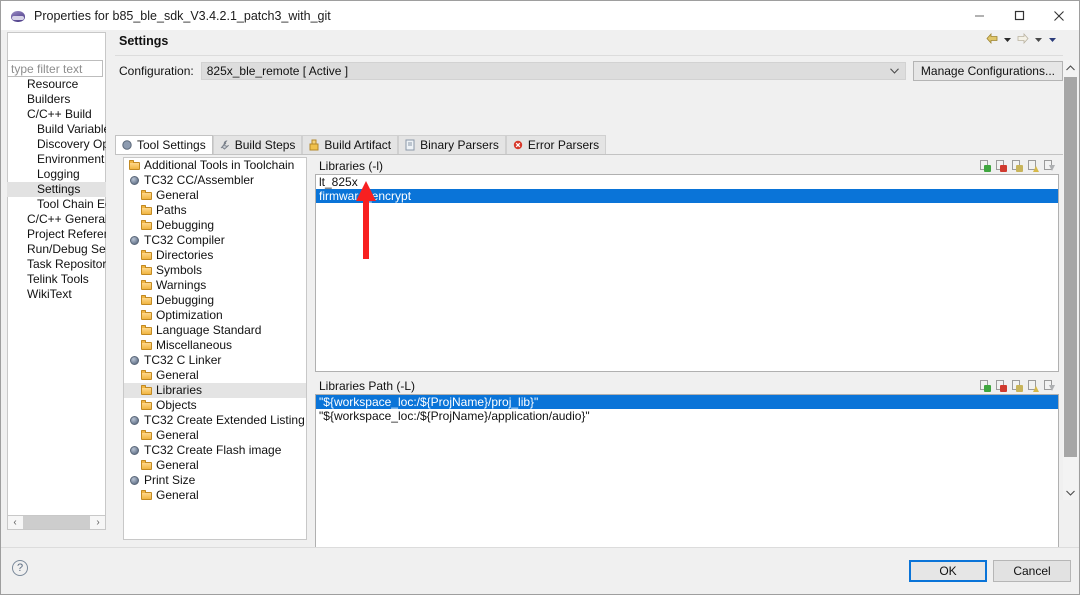 The width and height of the screenshot is (1080, 595). What do you see at coordinates (1038, 40) in the screenshot?
I see `forward-dropdown-icon` at bounding box center [1038, 40].